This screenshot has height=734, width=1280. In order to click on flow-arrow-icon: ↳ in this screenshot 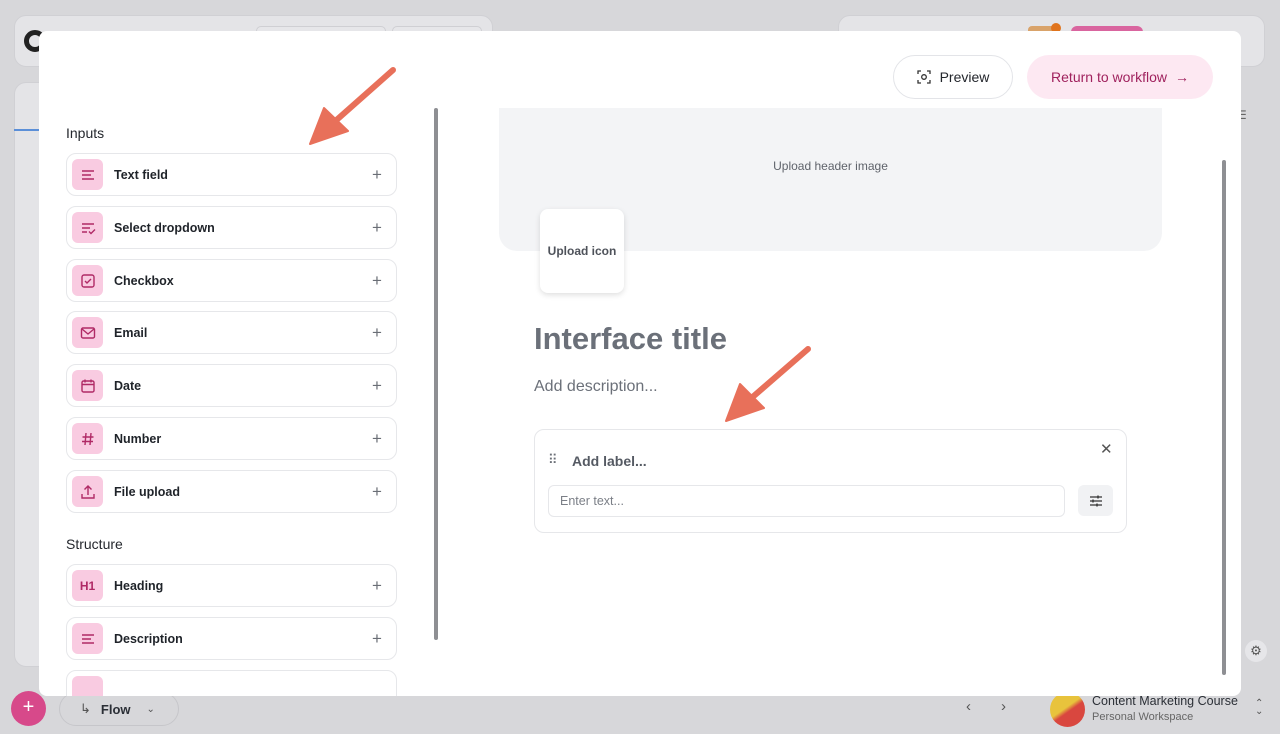, I will do `click(85, 708)`.